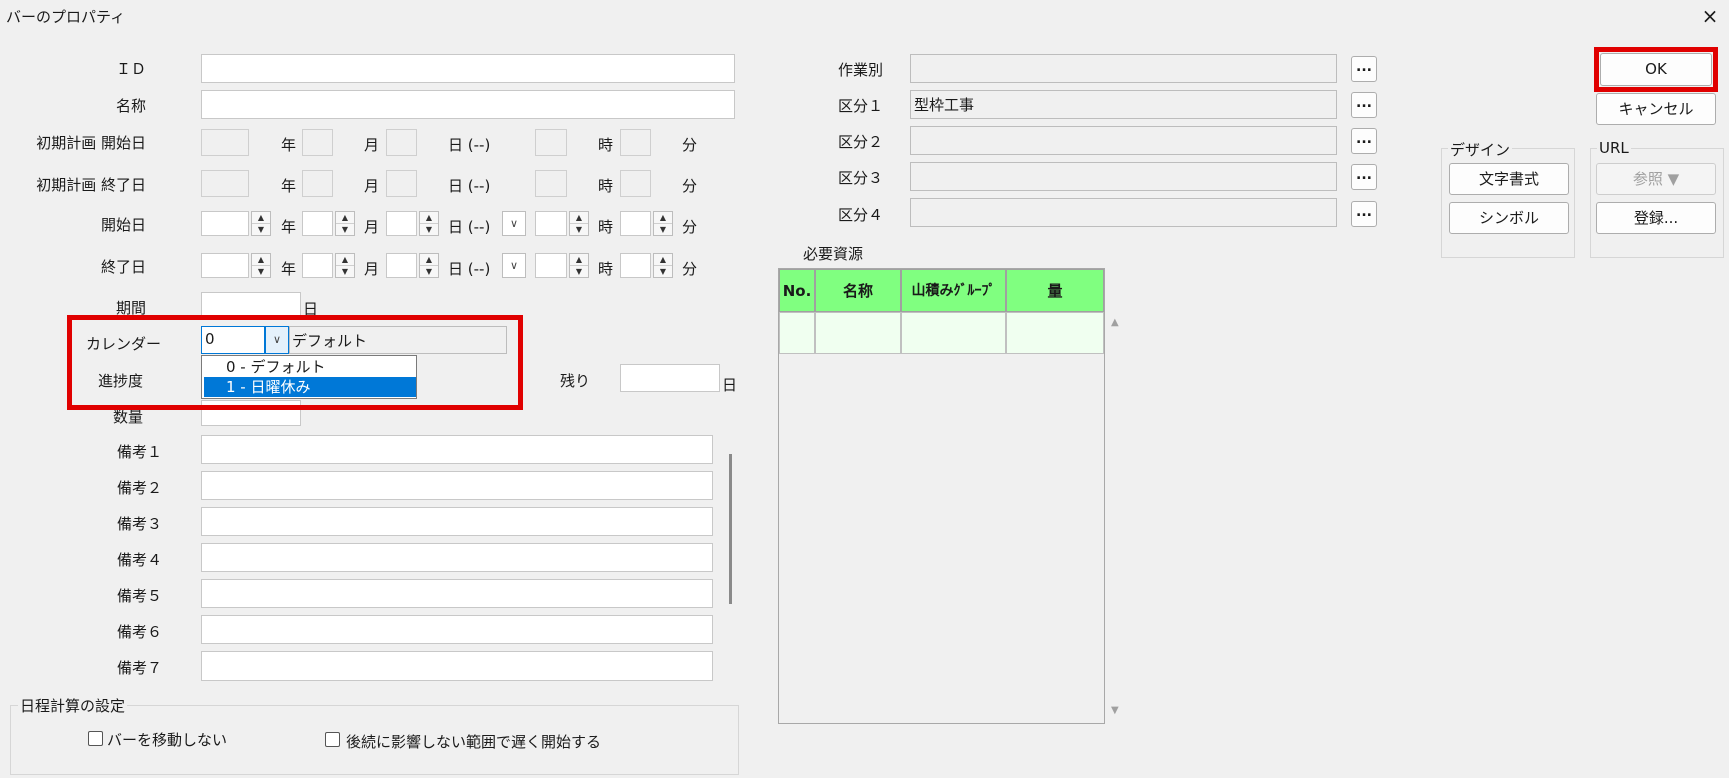 This screenshot has width=1729, height=778. Describe the element at coordinates (457, 449) in the screenshot. I see `note-1-input` at that location.